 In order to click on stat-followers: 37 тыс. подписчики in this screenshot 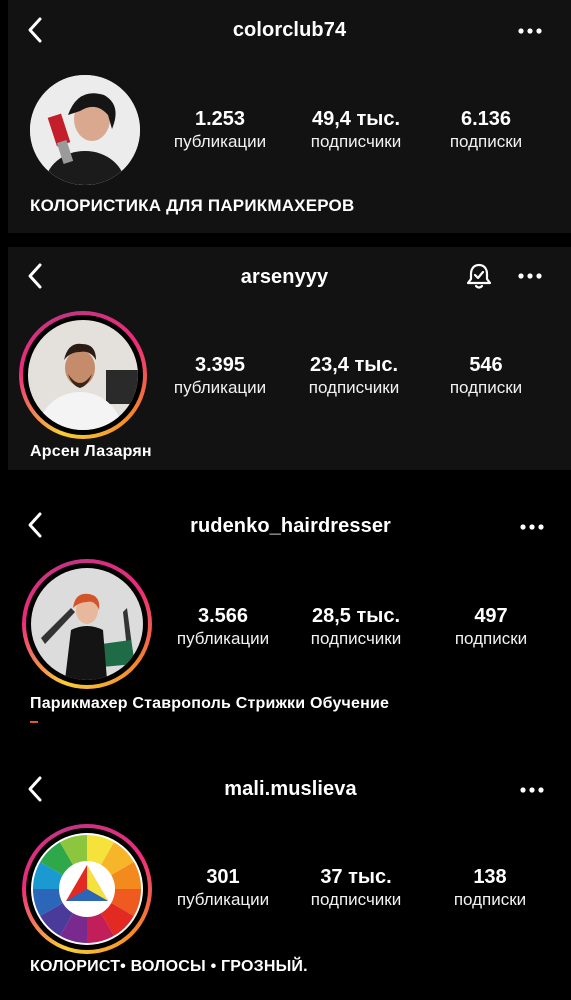, I will do `click(356, 888)`.